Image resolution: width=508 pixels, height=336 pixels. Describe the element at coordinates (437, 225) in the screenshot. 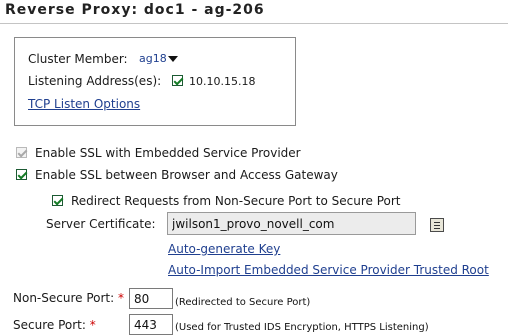

I see `certificate-list-icon` at that location.